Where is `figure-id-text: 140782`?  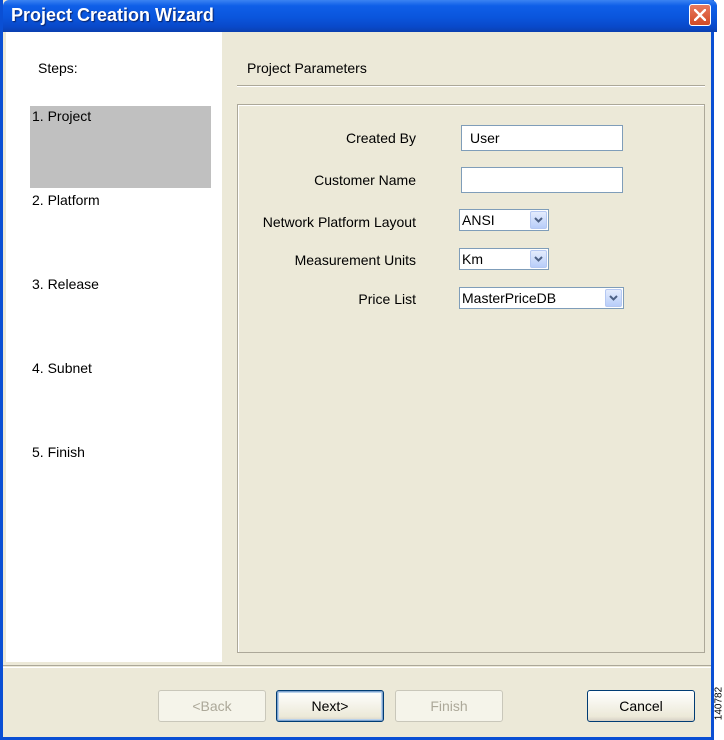
figure-id-text: 140782 is located at coordinates (718, 703).